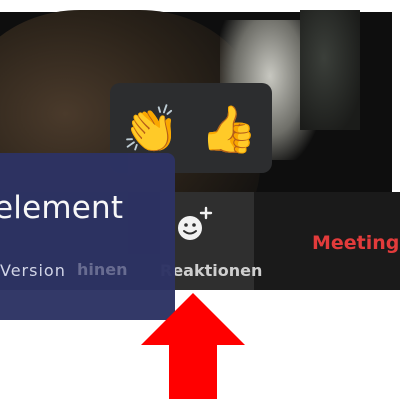  I want to click on smiley-plus-icon, so click(195, 223).